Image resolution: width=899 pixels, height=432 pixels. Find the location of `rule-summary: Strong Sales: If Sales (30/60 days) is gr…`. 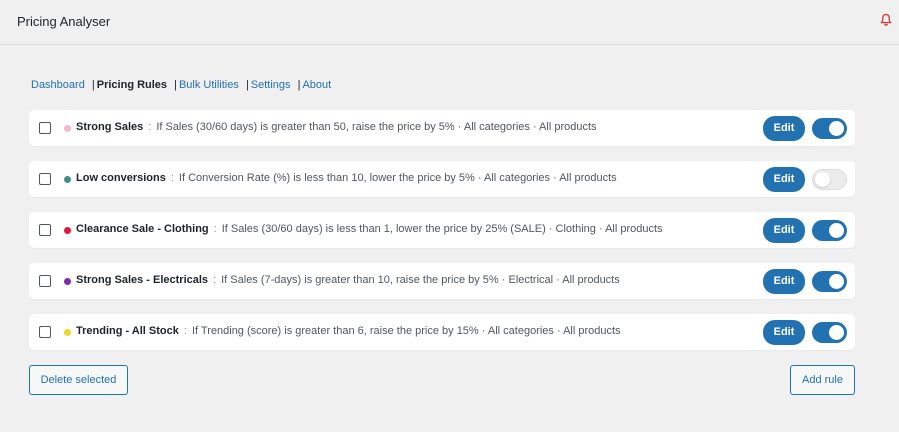

rule-summary: Strong Sales: If Sales (30/60 days) is gr… is located at coordinates (336, 127).